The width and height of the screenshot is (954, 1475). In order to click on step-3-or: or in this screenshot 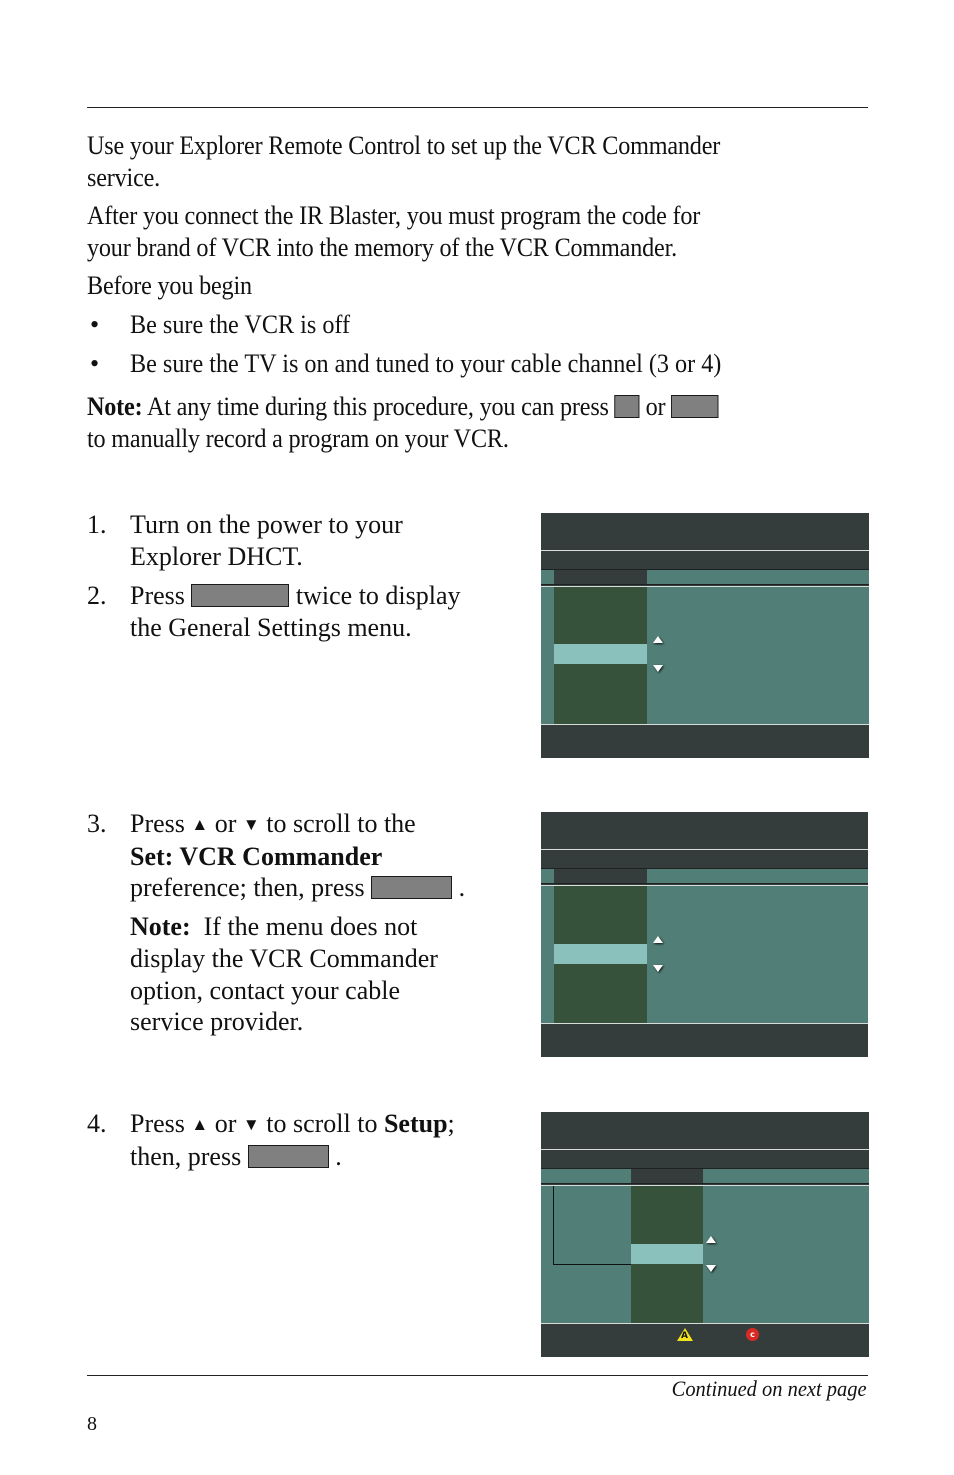, I will do `click(225, 823)`.